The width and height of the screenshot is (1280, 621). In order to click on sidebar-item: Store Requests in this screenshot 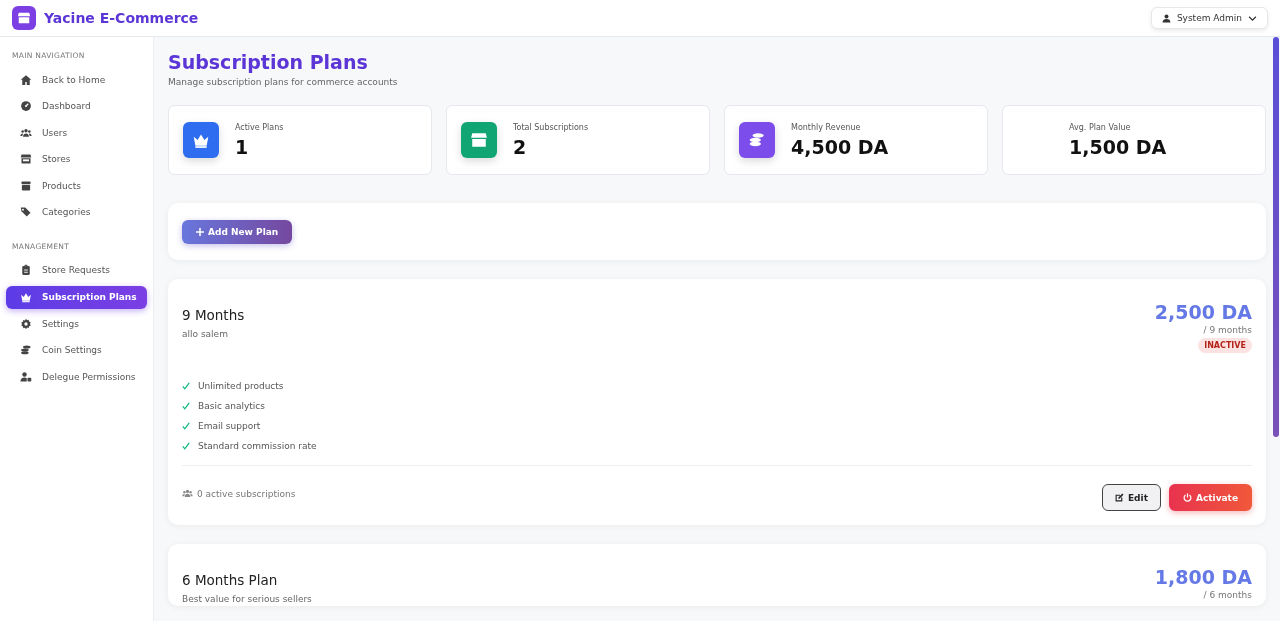, I will do `click(76, 270)`.